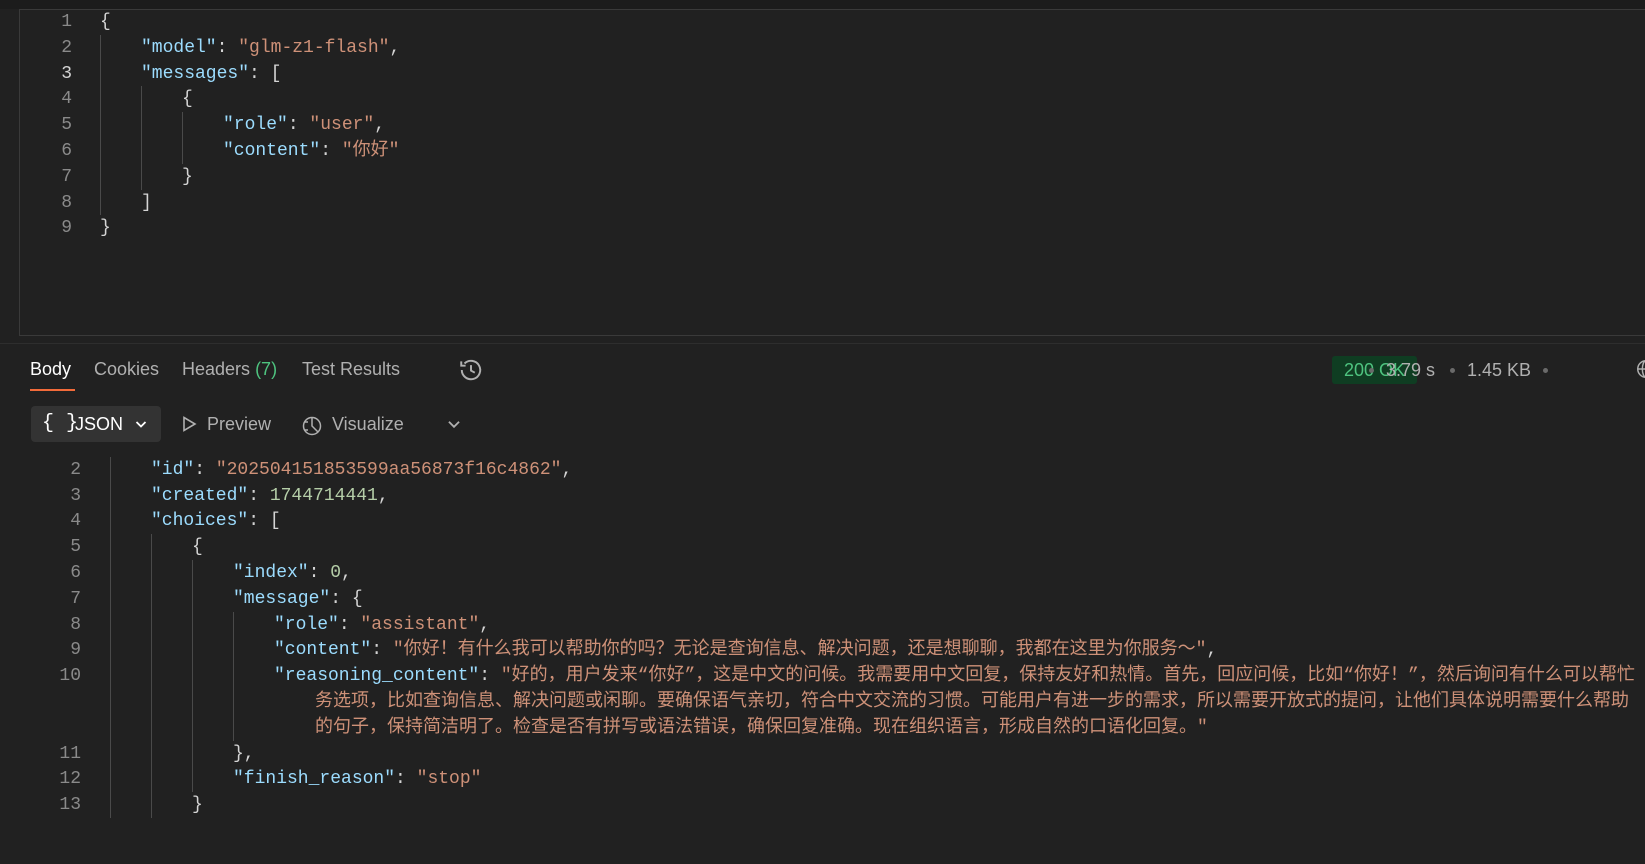  What do you see at coordinates (323, 495) in the screenshot?
I see `json-number: 1744714441` at bounding box center [323, 495].